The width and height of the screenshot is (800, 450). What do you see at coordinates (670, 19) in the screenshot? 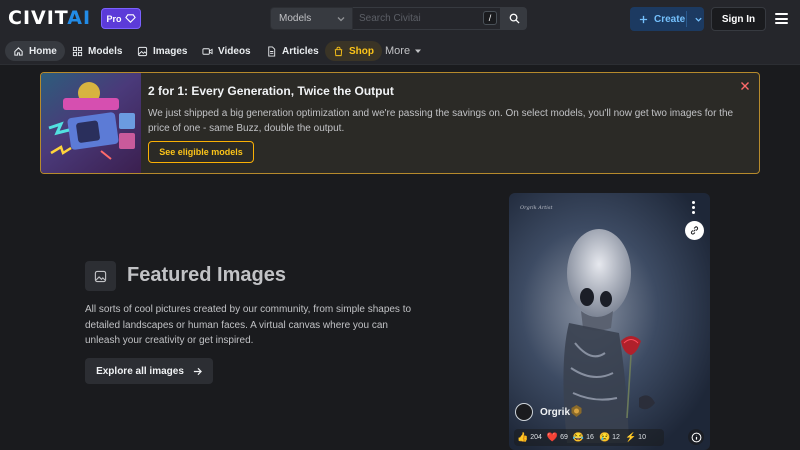
I see `create-label: Create` at bounding box center [670, 19].